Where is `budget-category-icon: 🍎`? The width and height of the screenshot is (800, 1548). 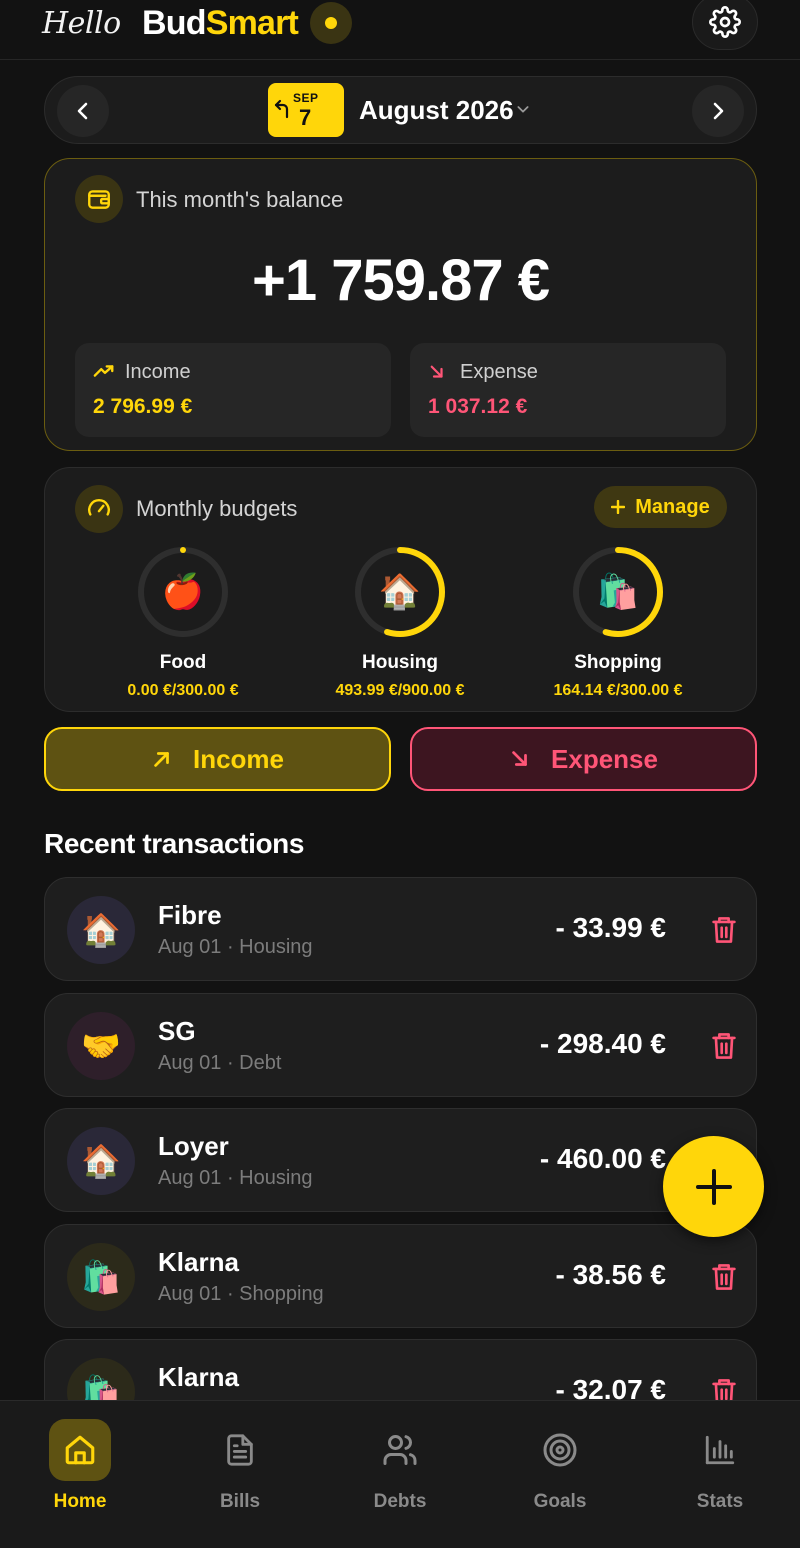
budget-category-icon: 🍎 is located at coordinates (183, 592).